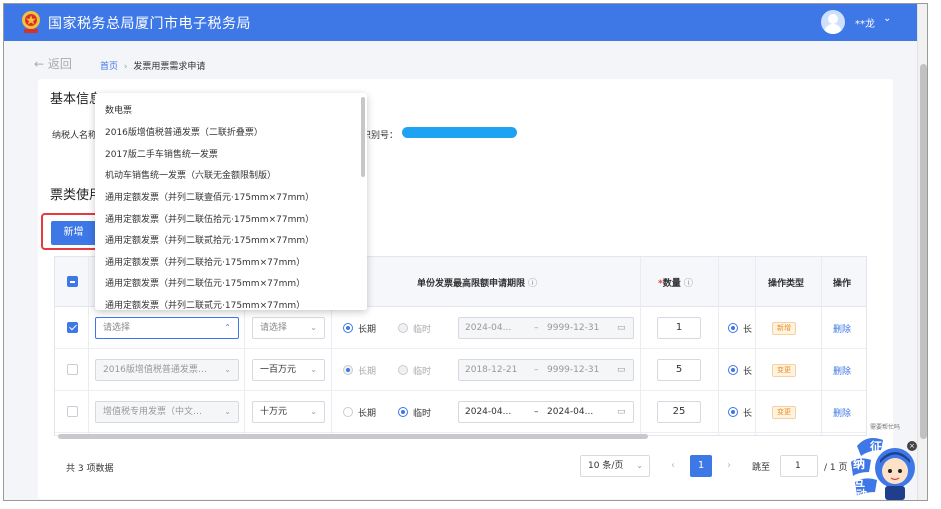 This screenshot has height=509, width=941. I want to click on mascot-char: 纳, so click(859, 464).